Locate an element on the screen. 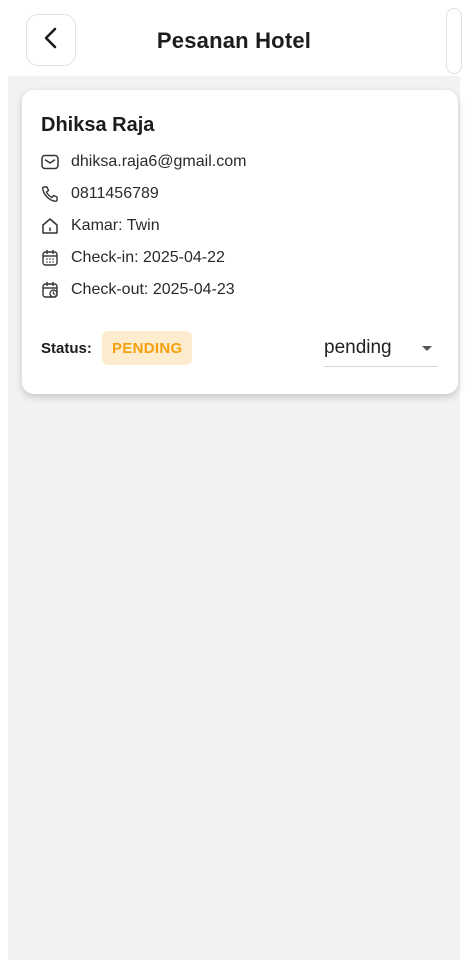  room-row: Kamar: Twin is located at coordinates (100, 226).